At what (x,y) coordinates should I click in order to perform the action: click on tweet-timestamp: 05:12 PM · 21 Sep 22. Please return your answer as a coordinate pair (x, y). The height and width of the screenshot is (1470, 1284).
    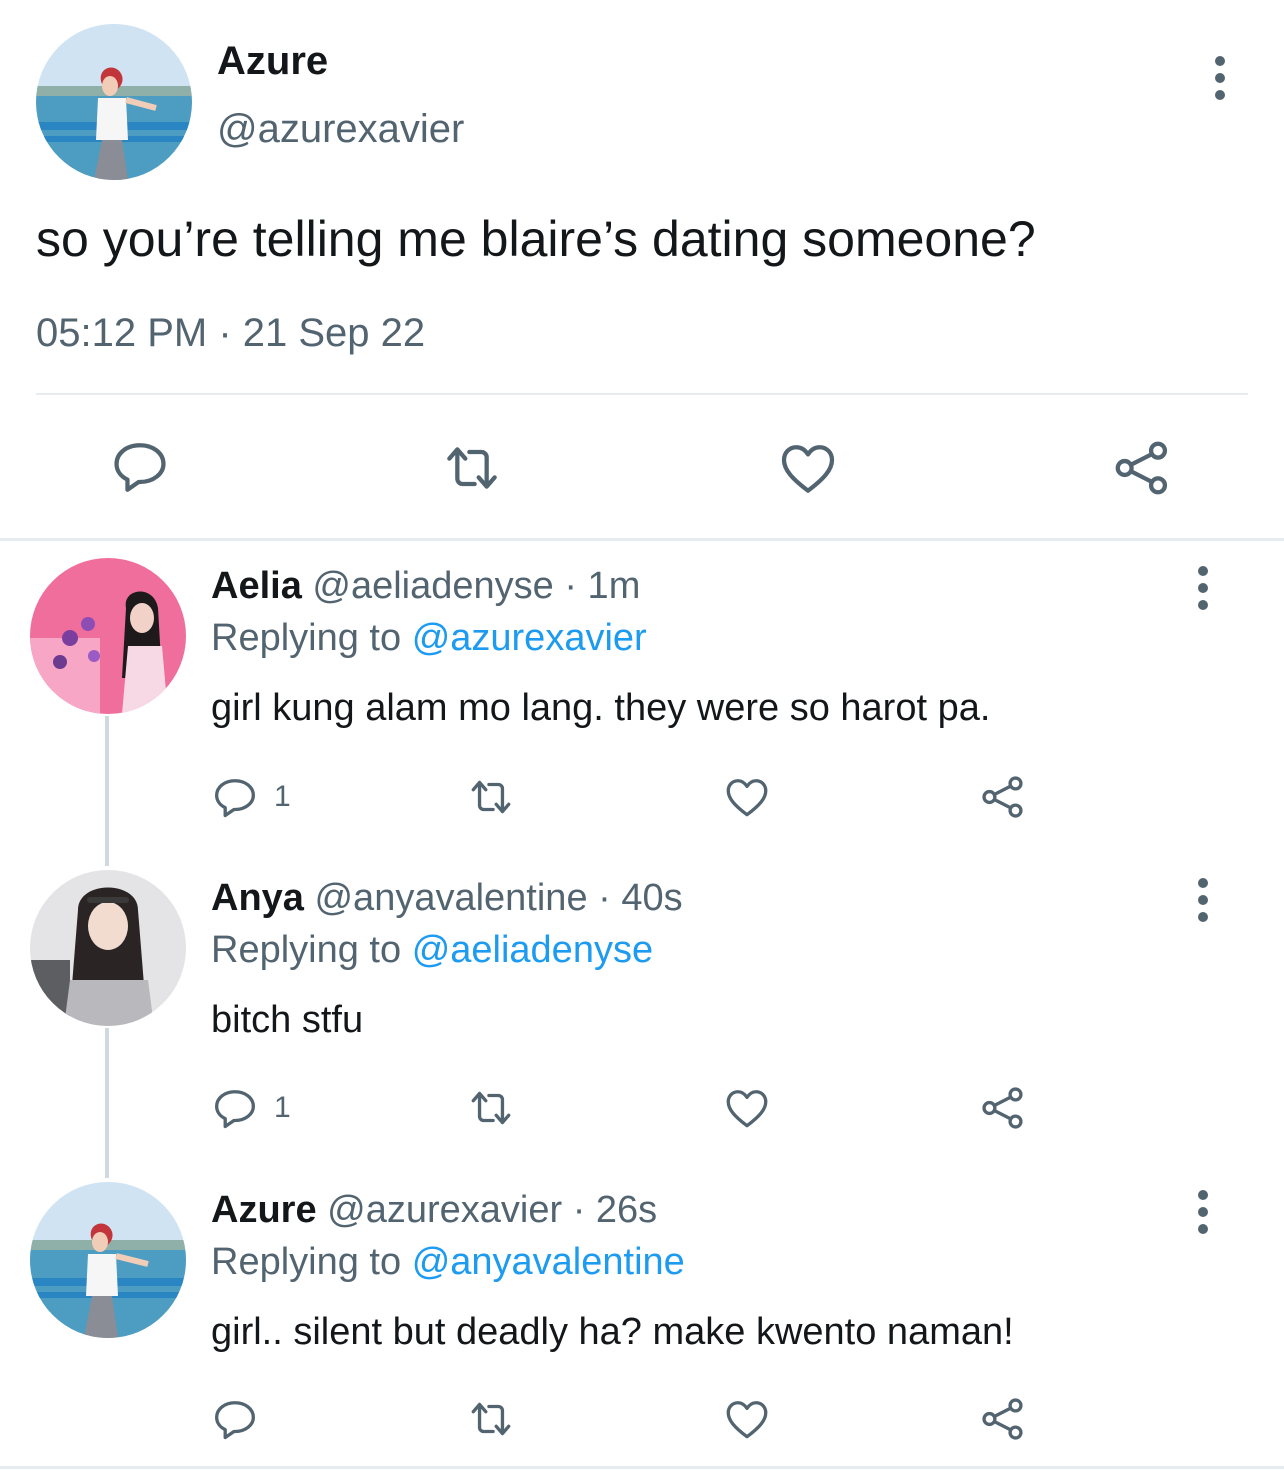
    Looking at the image, I should click on (231, 333).